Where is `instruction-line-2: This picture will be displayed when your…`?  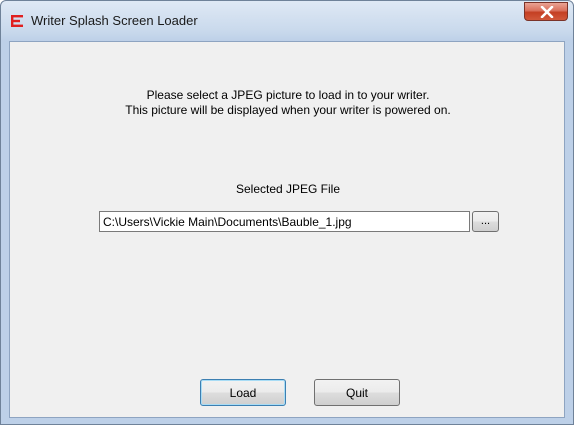
instruction-line-2: This picture will be displayed when your… is located at coordinates (288, 110).